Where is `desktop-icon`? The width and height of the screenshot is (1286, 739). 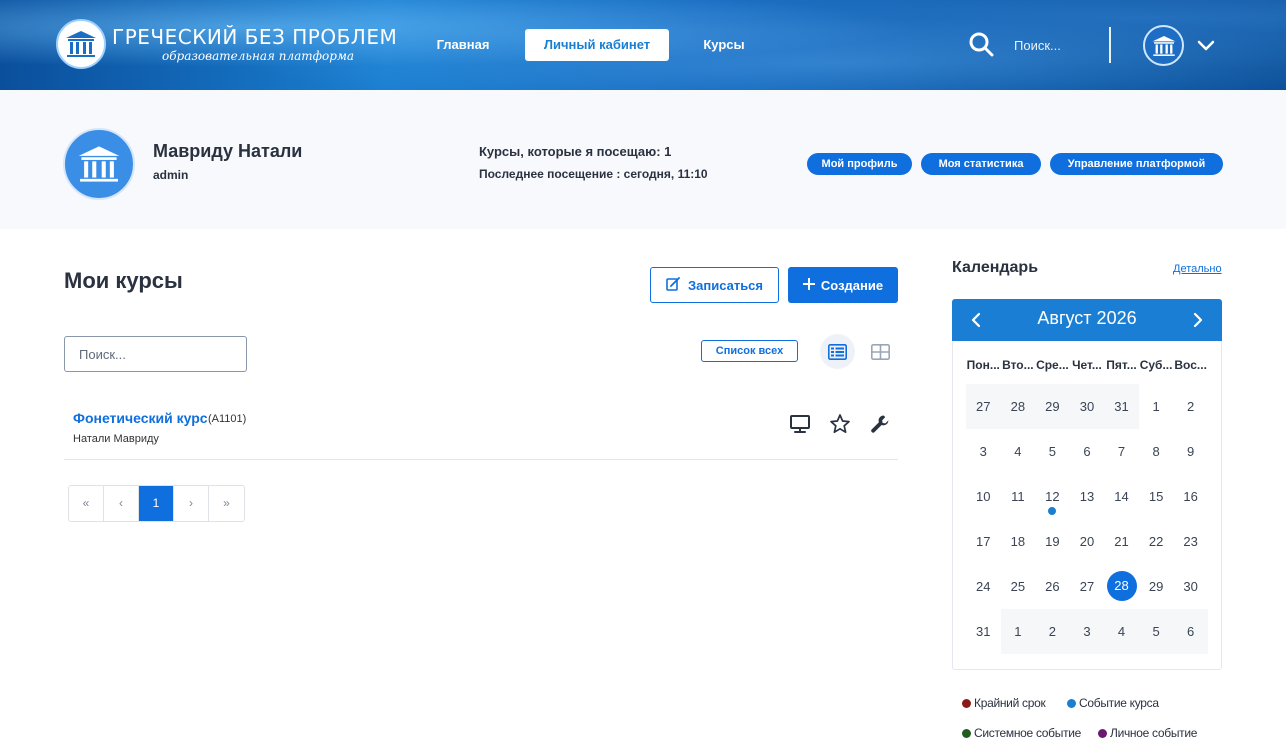 desktop-icon is located at coordinates (800, 424).